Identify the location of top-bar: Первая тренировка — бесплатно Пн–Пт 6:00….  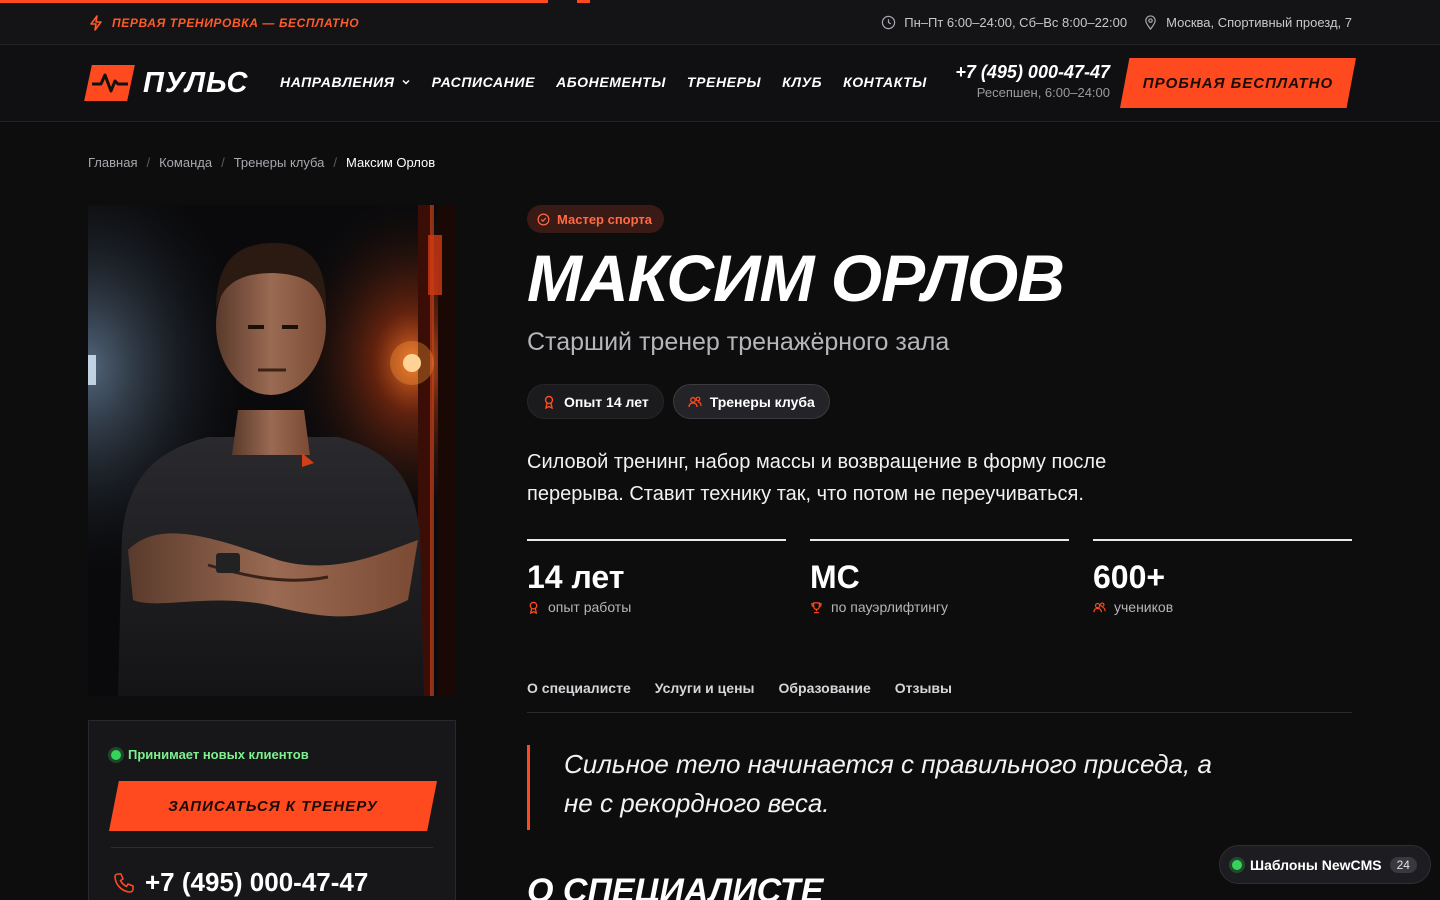
(720, 22).